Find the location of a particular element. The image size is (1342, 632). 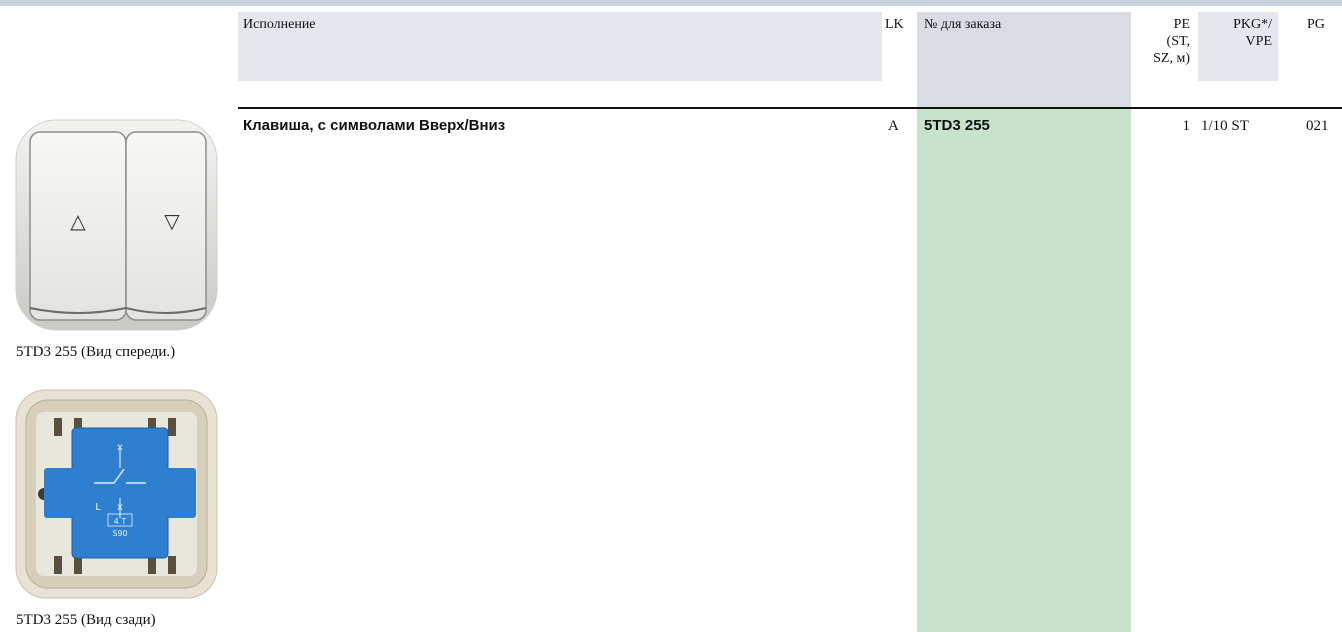

switch-front-image: △ ▽ is located at coordinates (116, 225).